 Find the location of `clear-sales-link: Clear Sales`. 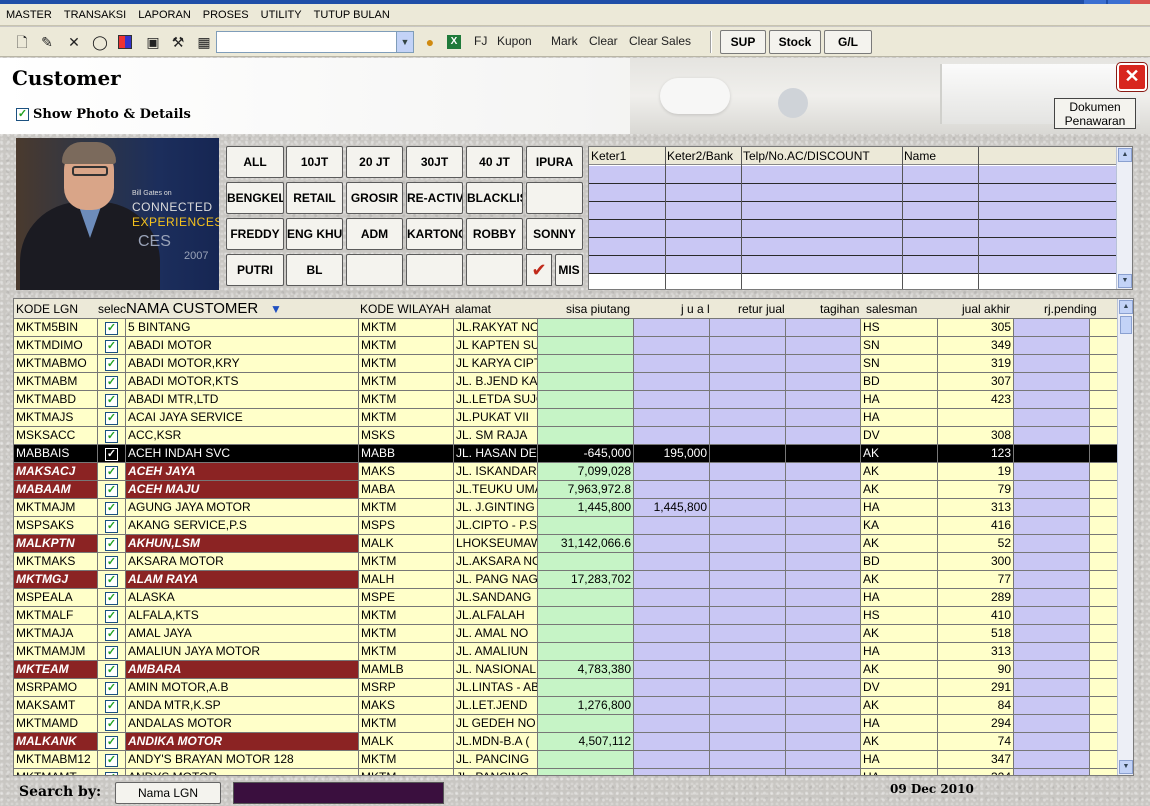

clear-sales-link: Clear Sales is located at coordinates (660, 41).